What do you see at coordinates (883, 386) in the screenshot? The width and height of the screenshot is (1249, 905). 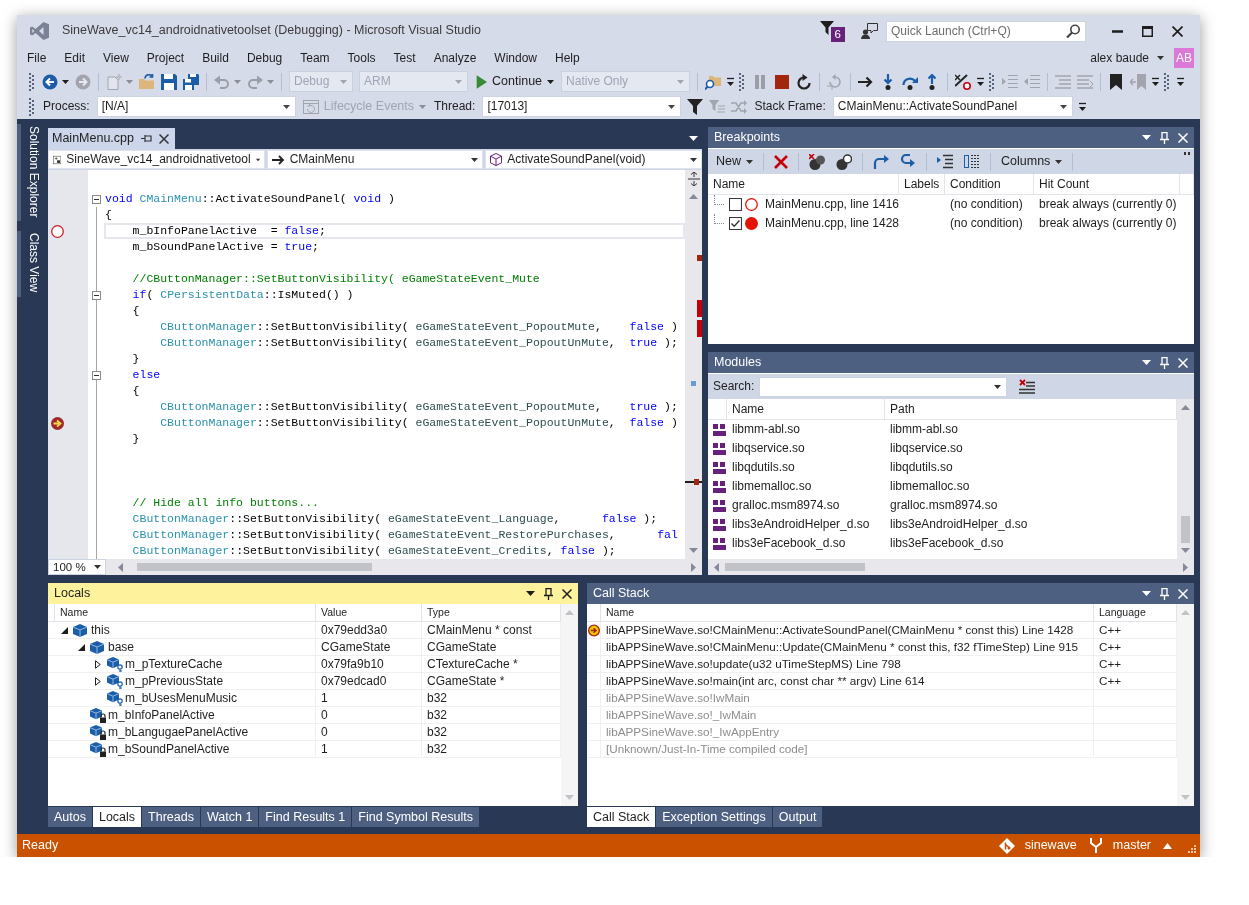 I see `search-field` at bounding box center [883, 386].